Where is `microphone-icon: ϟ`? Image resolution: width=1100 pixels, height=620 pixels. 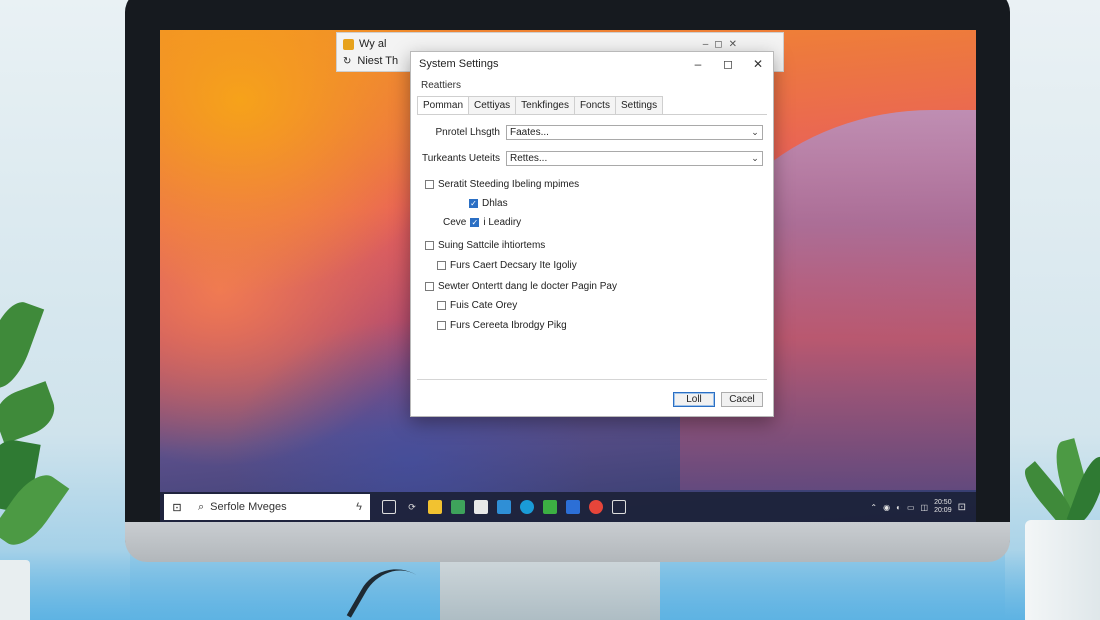
microphone-icon: ϟ is located at coordinates (359, 507).